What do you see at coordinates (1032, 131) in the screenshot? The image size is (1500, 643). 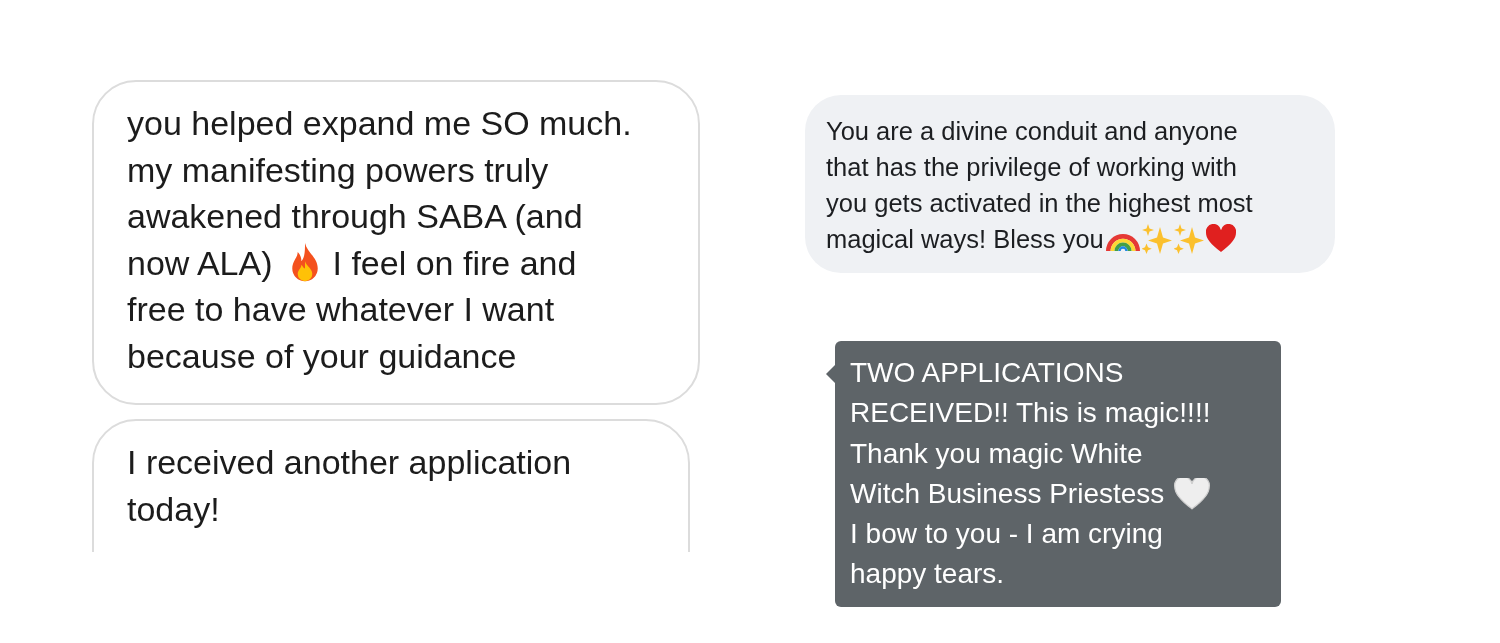 I see `message-text: You are a divine conduit and anyone` at bounding box center [1032, 131].